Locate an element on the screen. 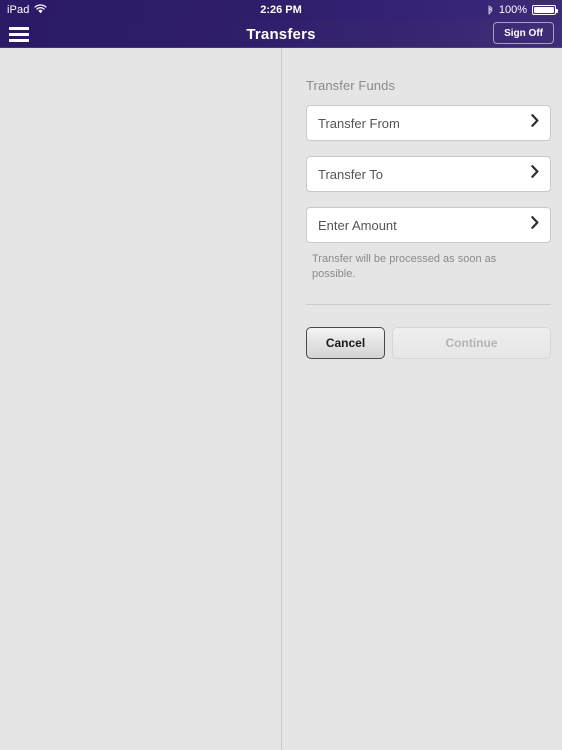 Image resolution: width=562 pixels, height=750 pixels. continue-button: Continue is located at coordinates (471, 343).